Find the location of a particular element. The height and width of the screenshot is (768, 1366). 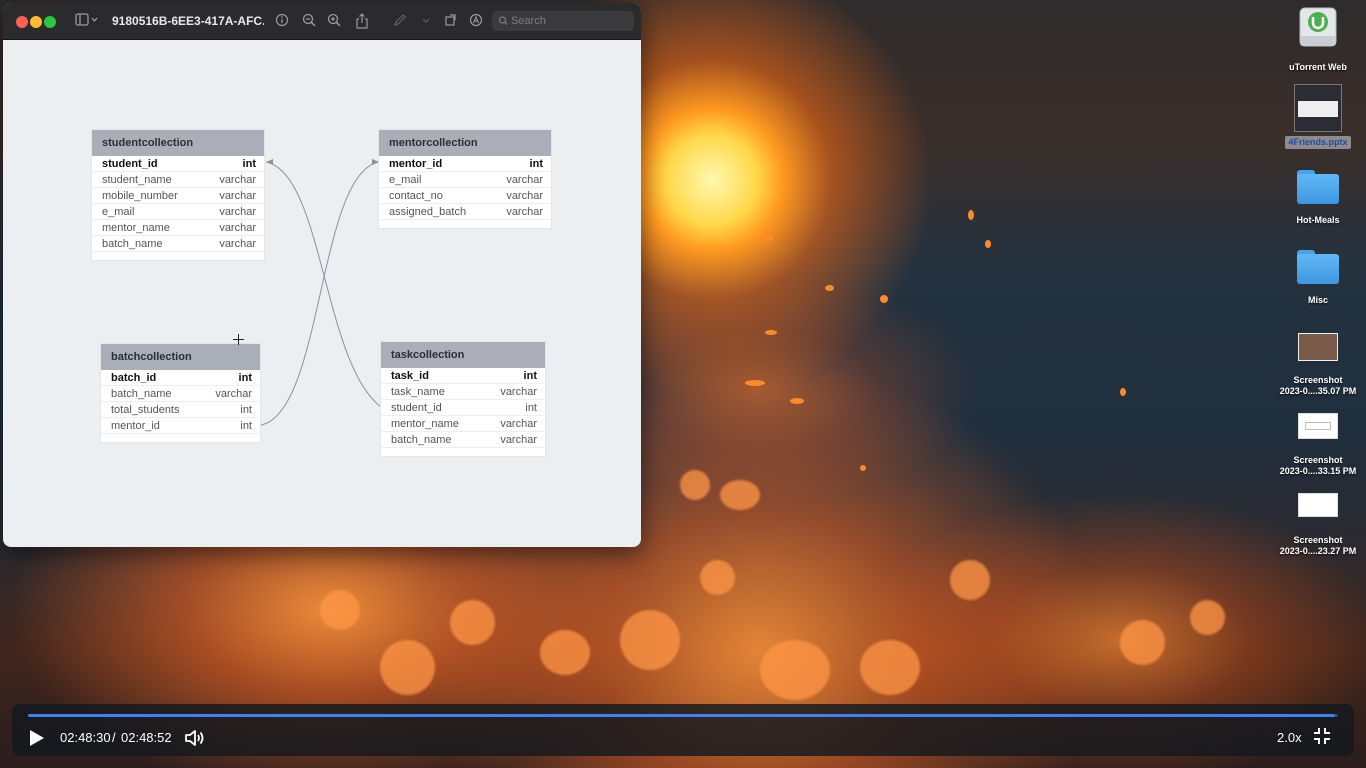

desktop-item-label: Hot-Meals is located at coordinates (1318, 220).